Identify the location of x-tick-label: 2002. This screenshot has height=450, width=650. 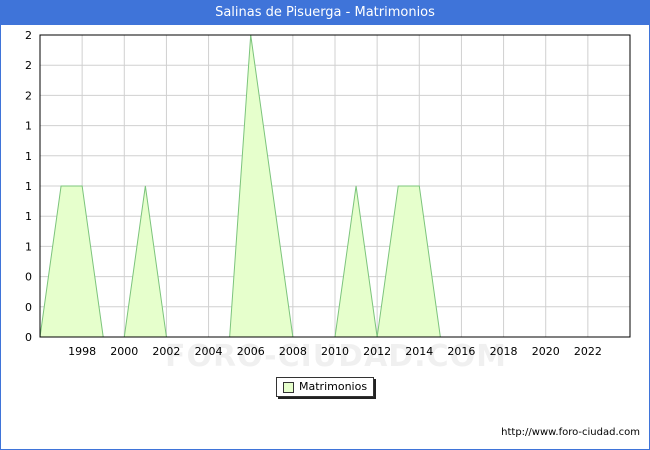
(166, 351).